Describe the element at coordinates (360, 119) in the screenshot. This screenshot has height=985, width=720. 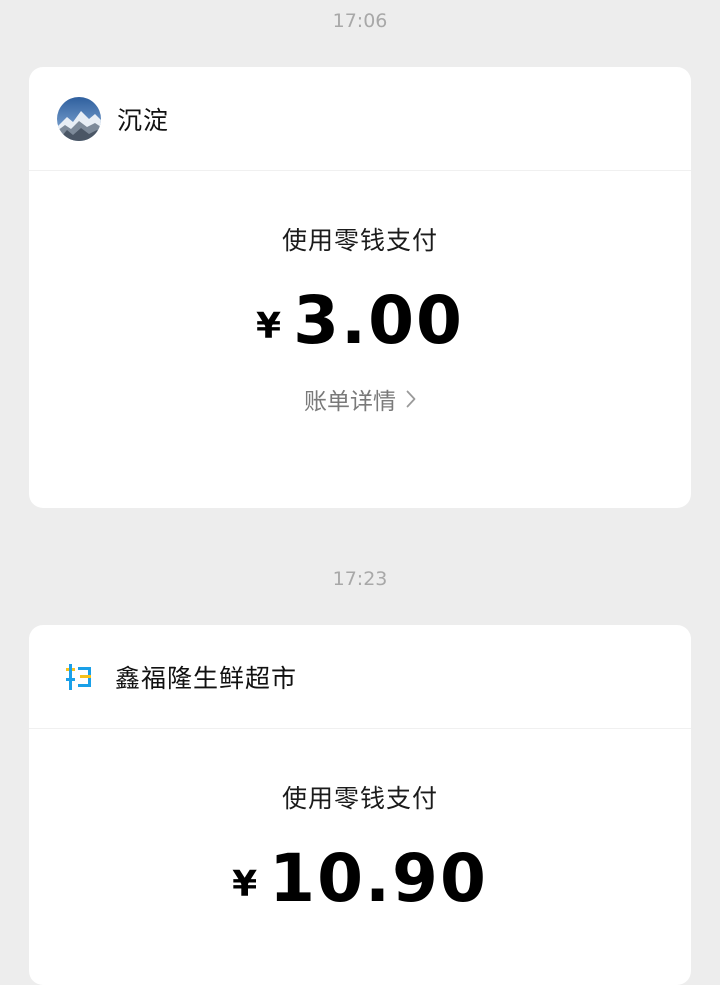
I see `payment-card-header: 沉淀` at that location.